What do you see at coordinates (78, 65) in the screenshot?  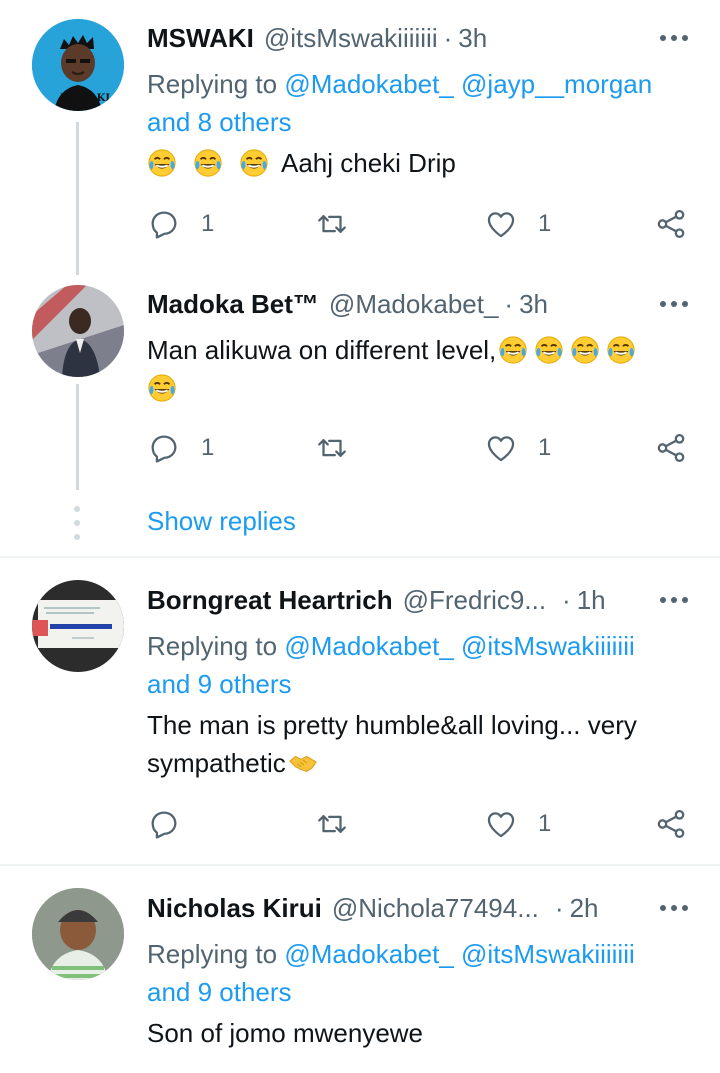 I see `avatar-mswaki: MSWAKI` at bounding box center [78, 65].